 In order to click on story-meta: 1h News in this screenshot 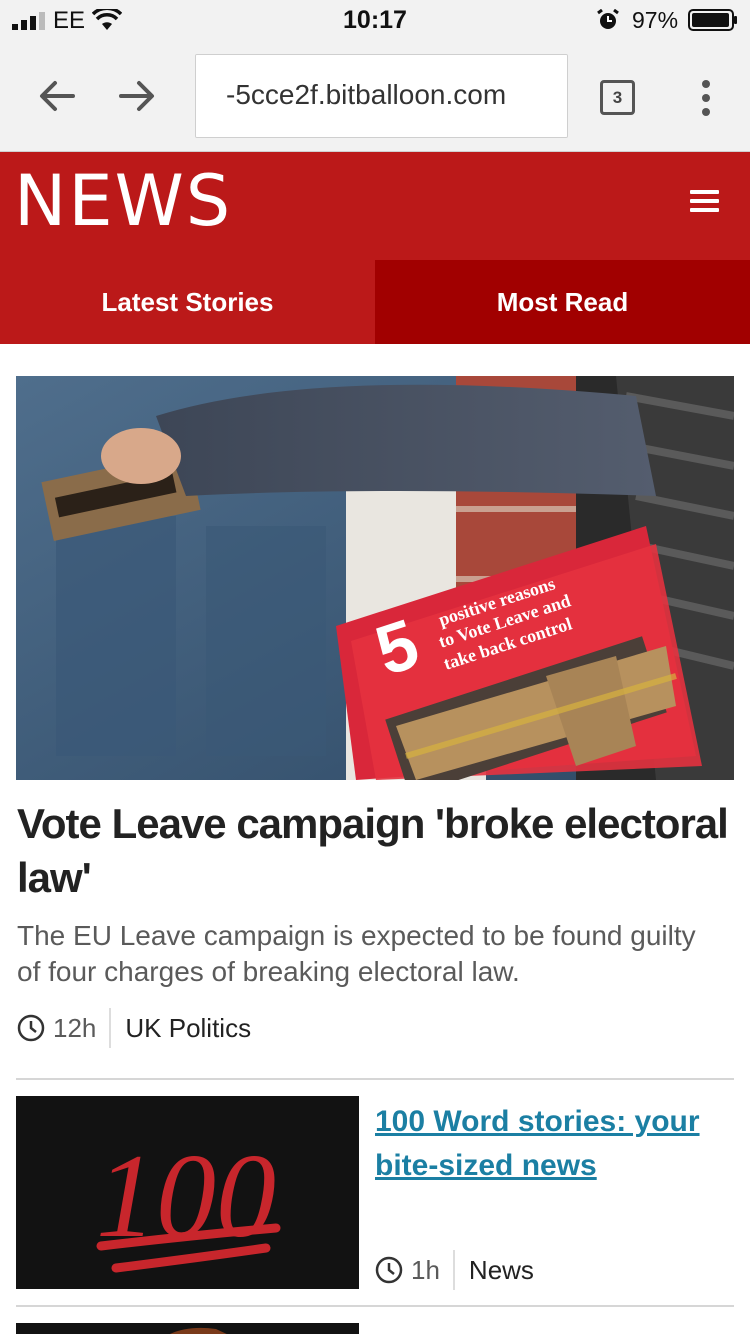, I will do `click(454, 1270)`.